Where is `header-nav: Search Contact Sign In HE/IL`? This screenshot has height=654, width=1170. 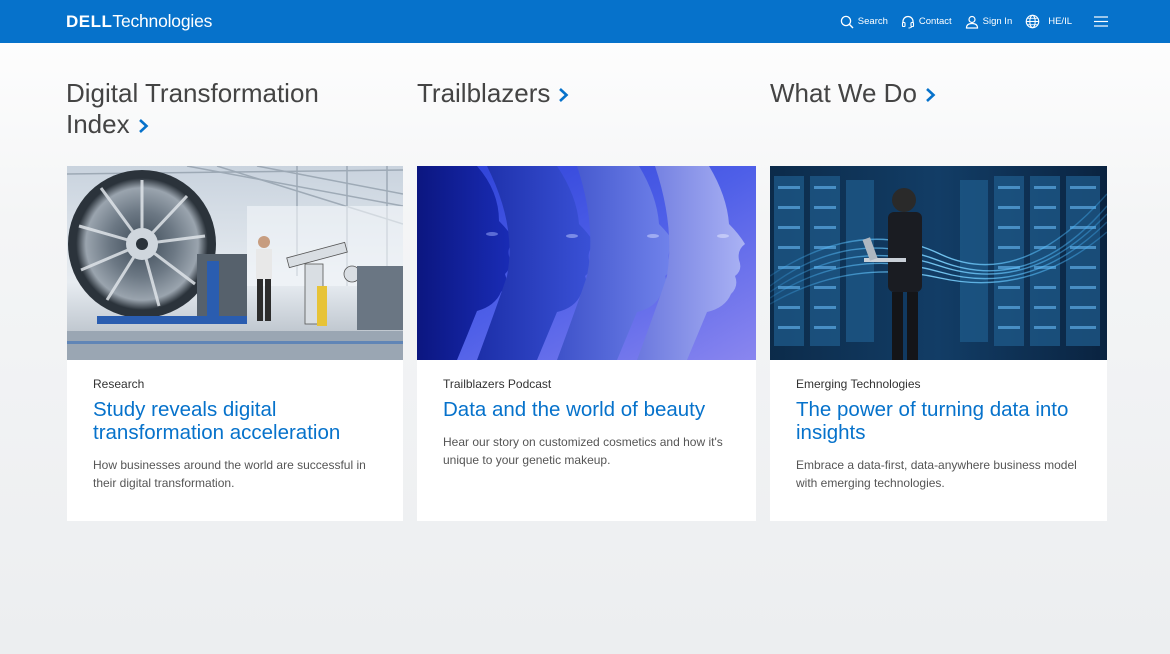
header-nav: Search Contact Sign In HE/IL is located at coordinates (967, 21).